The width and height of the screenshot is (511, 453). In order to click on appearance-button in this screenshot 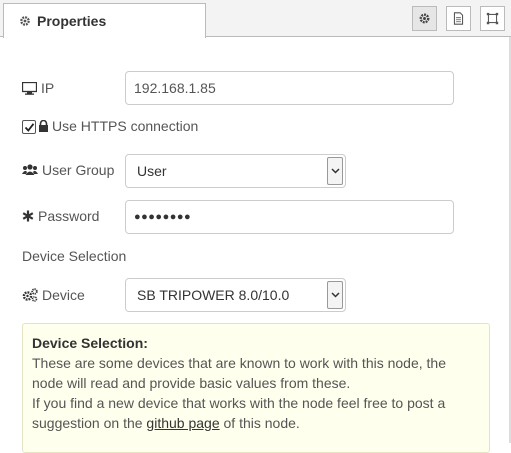, I will do `click(492, 18)`.